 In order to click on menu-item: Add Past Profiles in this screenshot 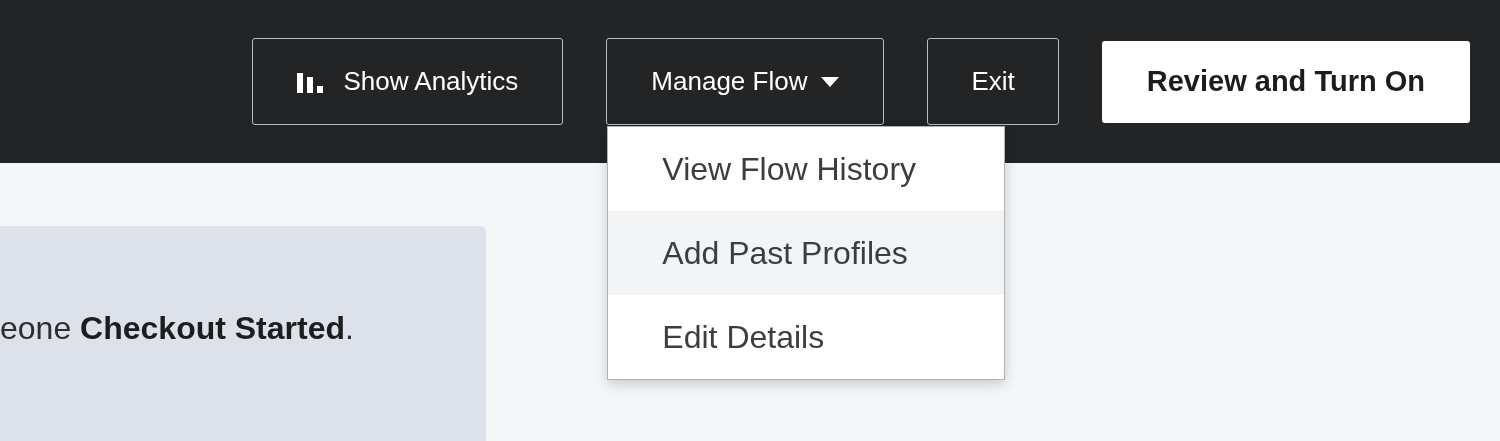, I will do `click(806, 253)`.